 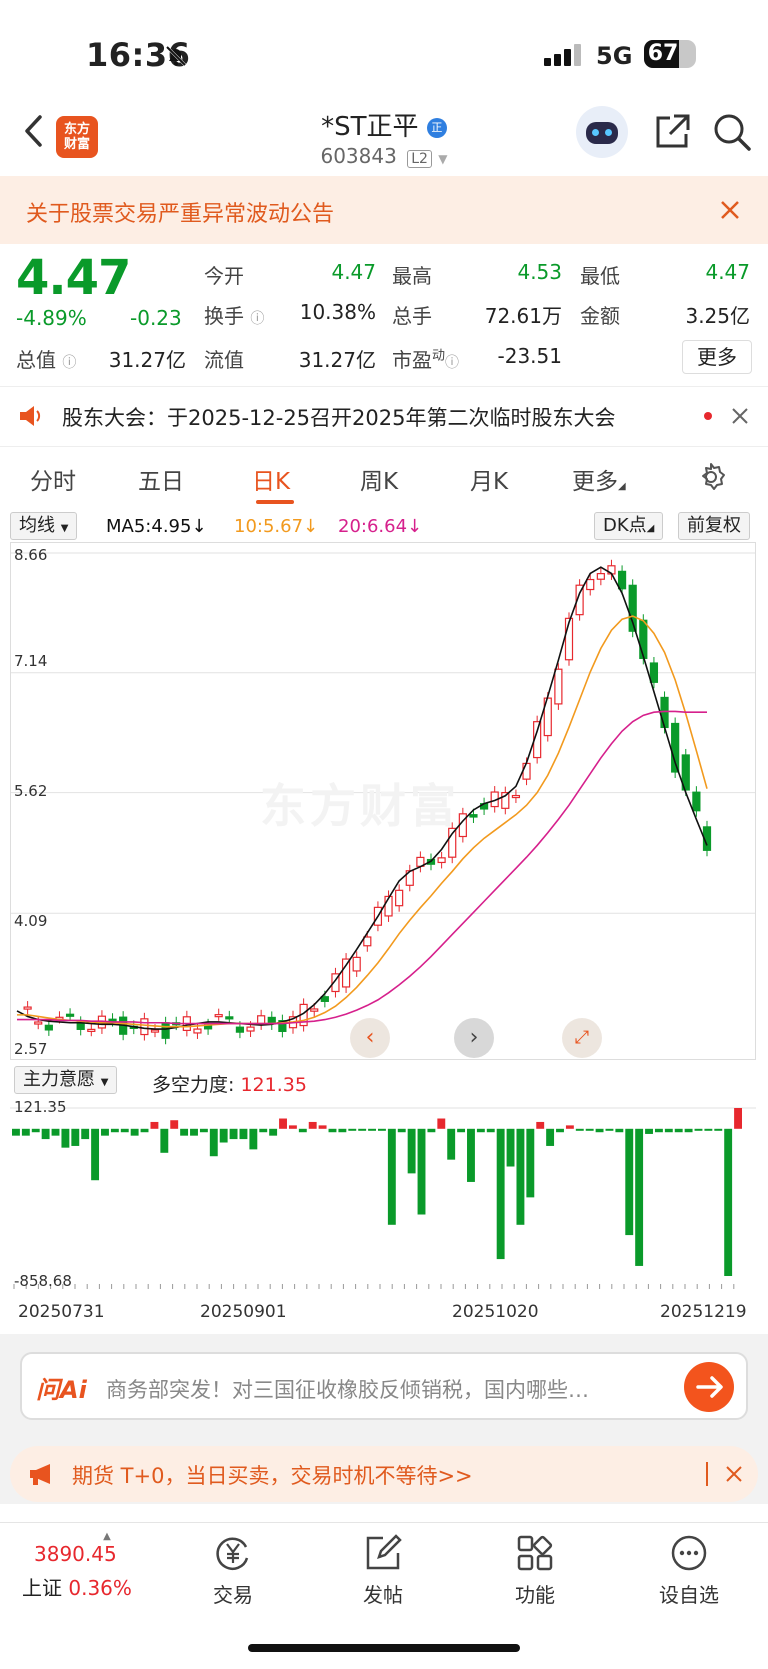 What do you see at coordinates (425, 358) in the screenshot?
I see `pe-label: 市盈动ⓘ` at bounding box center [425, 358].